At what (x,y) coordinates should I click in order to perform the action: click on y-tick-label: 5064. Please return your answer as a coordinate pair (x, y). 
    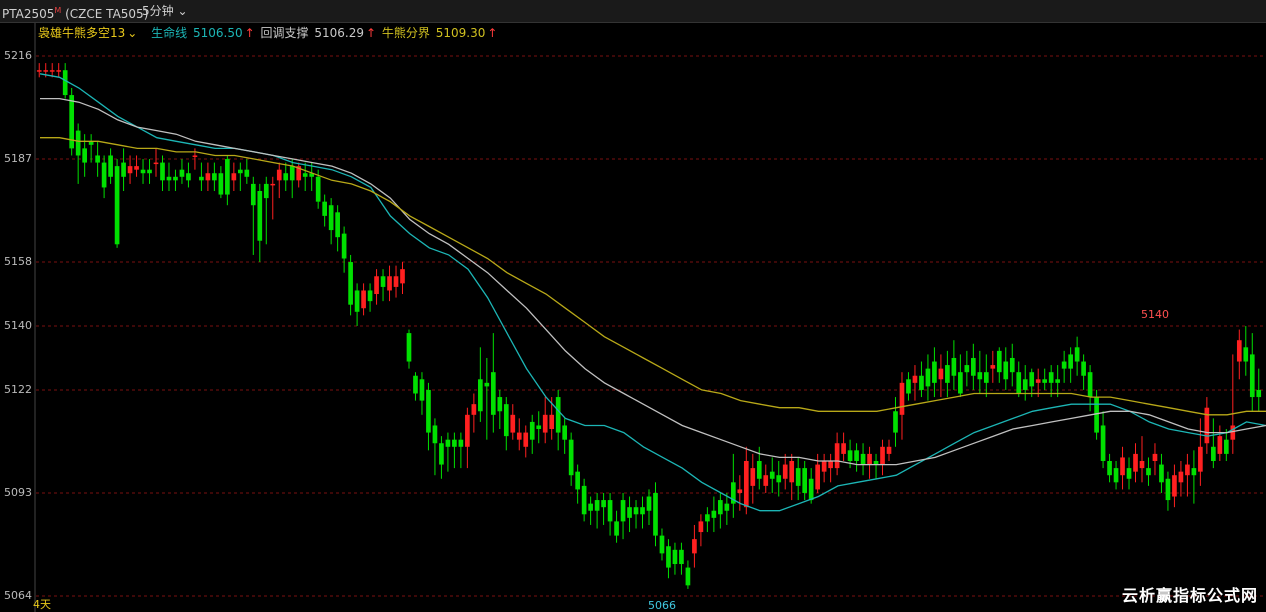
    Looking at the image, I should click on (18, 595).